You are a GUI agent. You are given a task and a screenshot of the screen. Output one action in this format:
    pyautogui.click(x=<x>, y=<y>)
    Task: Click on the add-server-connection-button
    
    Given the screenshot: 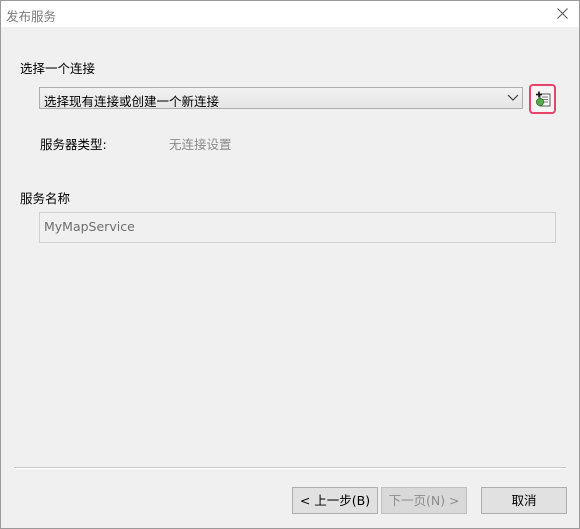 What is the action you would take?
    pyautogui.click(x=542, y=99)
    